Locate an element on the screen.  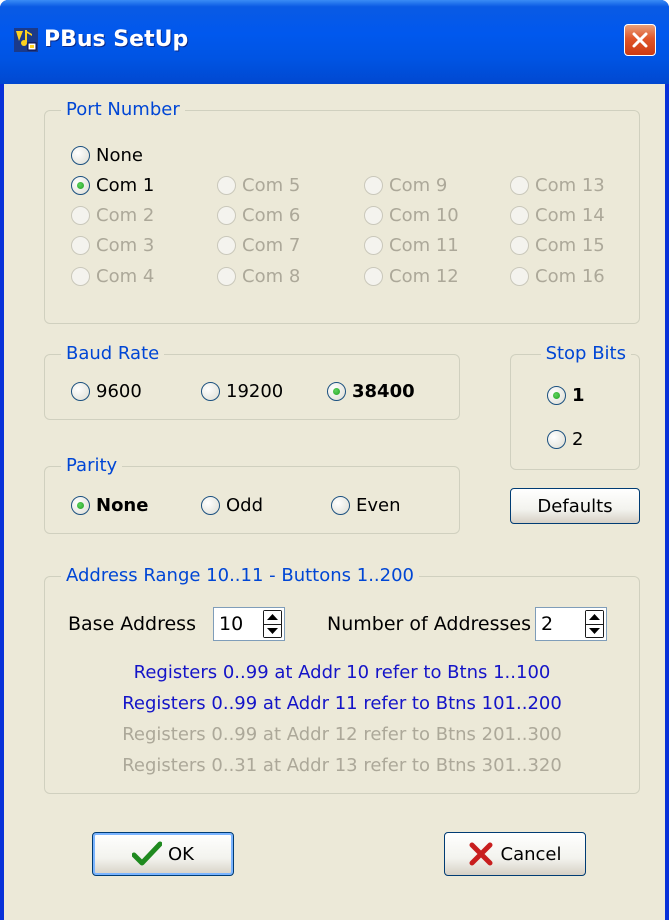
parity-even-radio: Even is located at coordinates (366, 505).